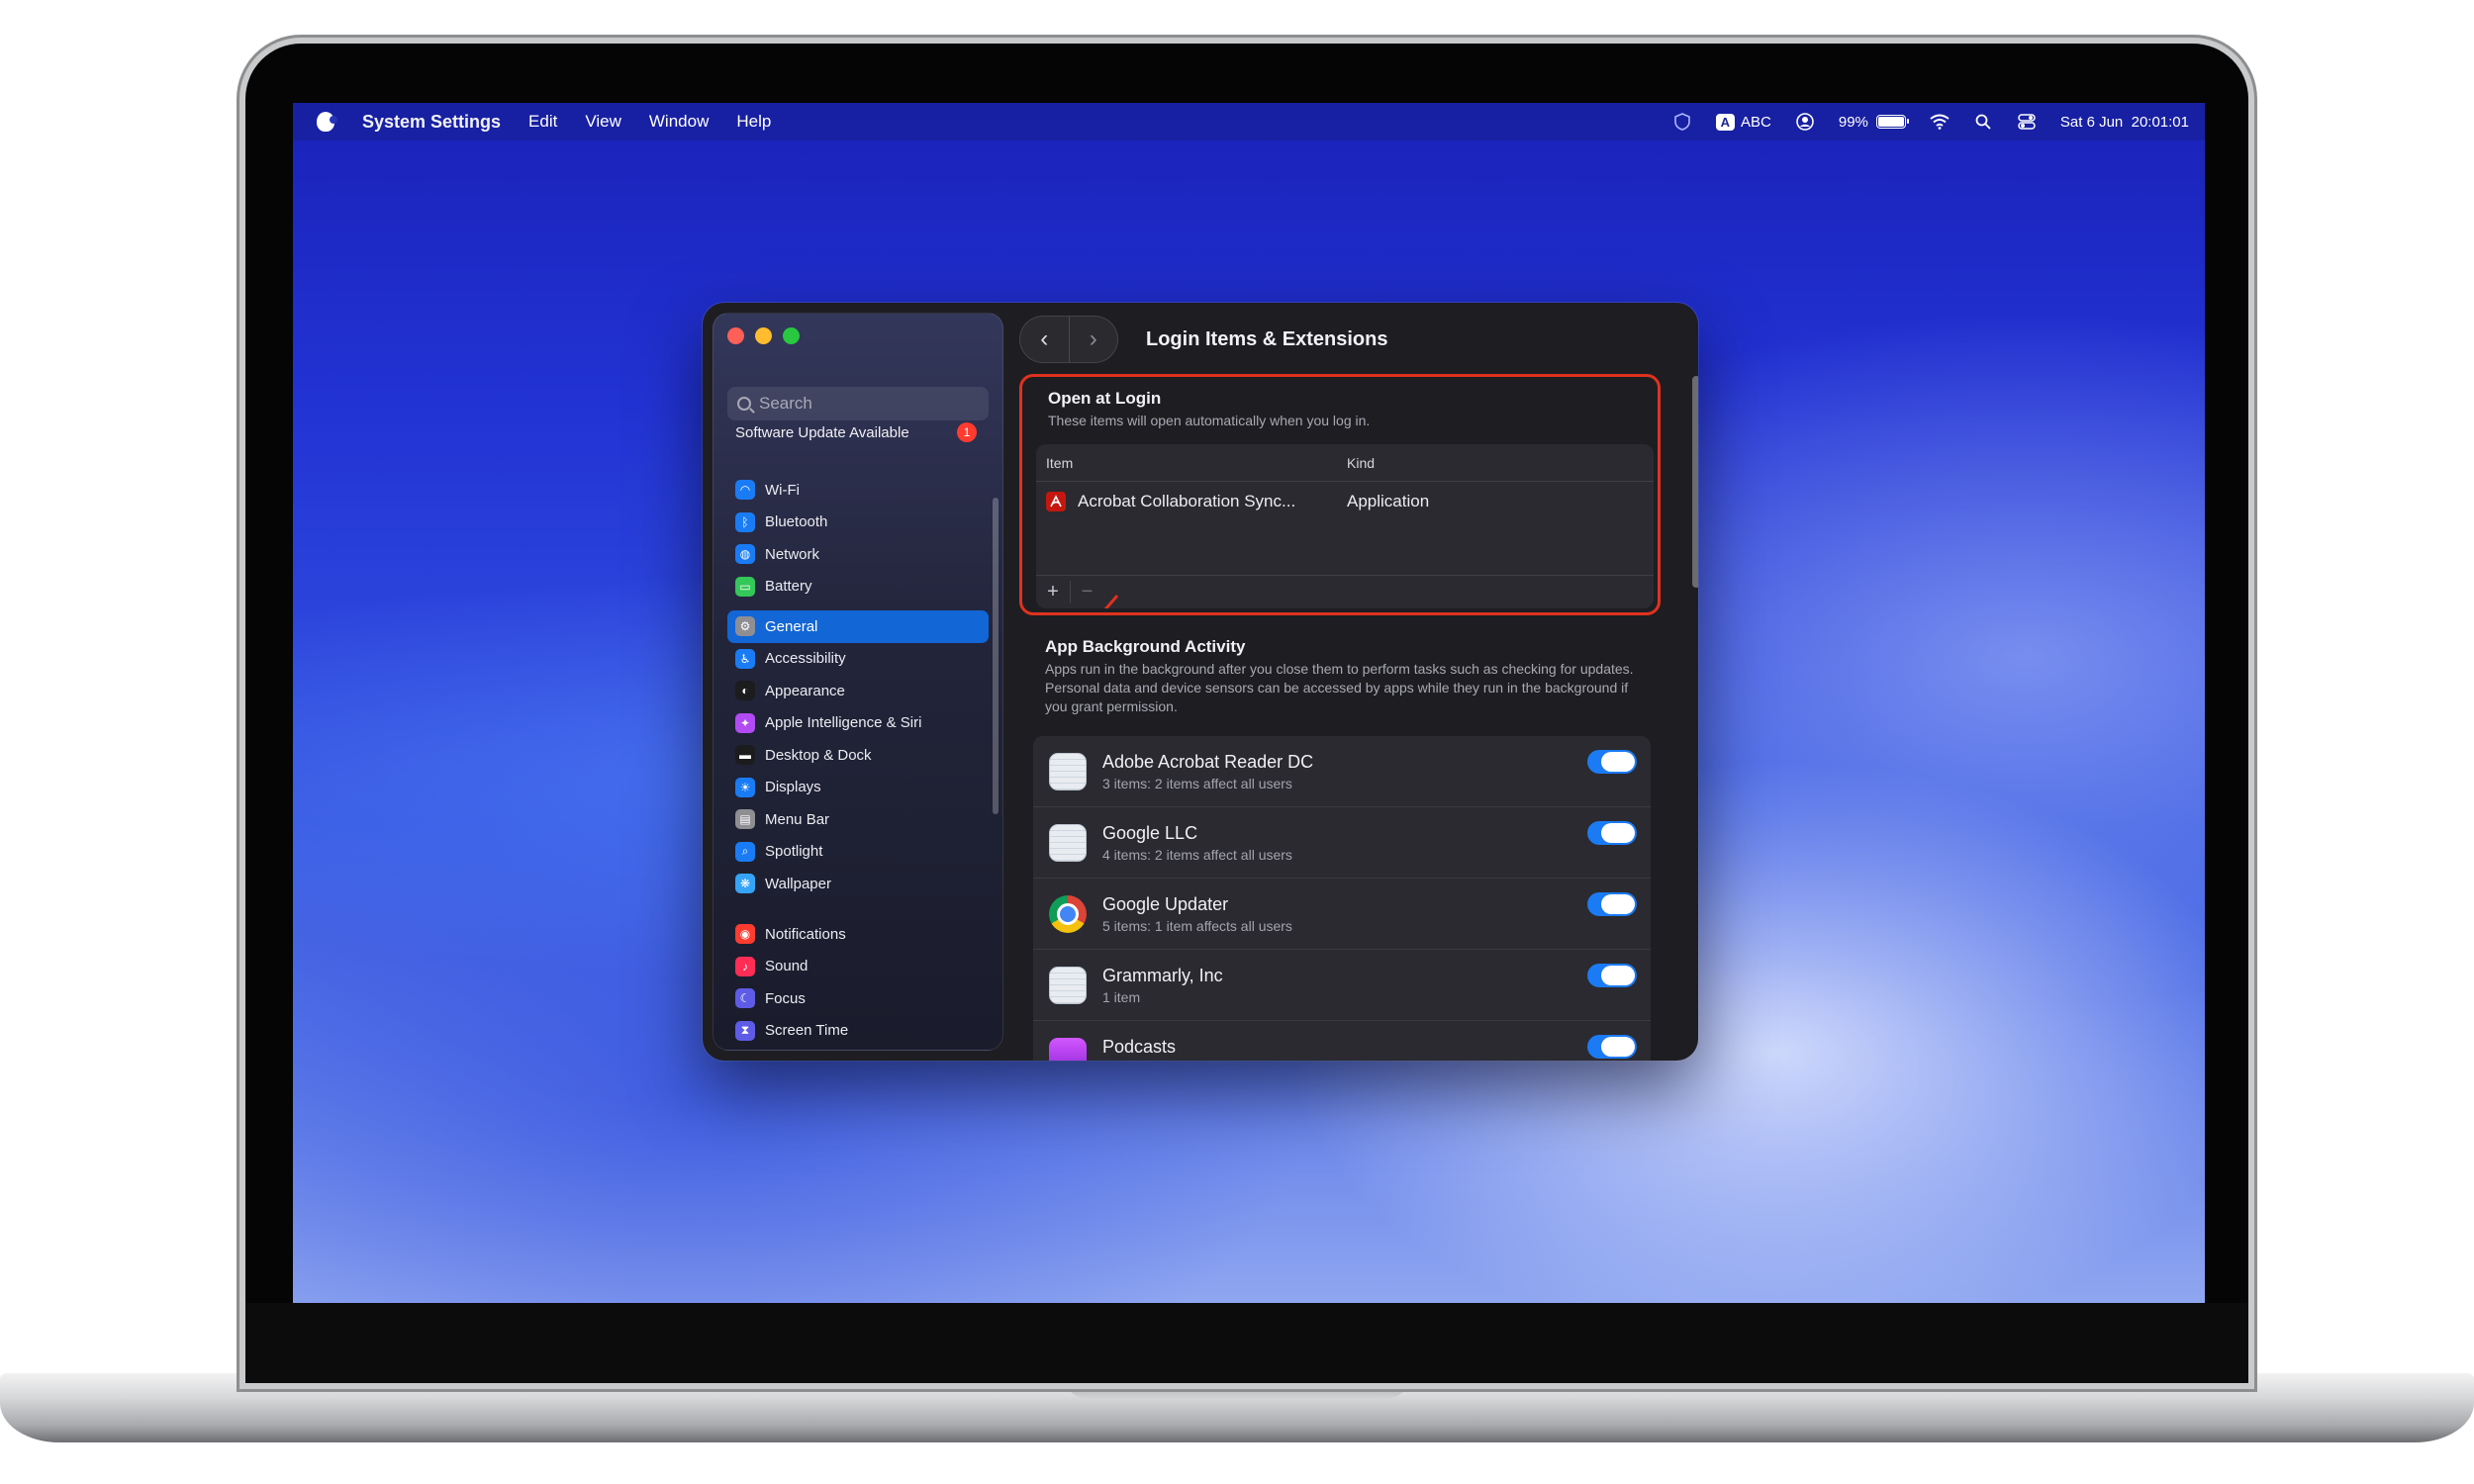  What do you see at coordinates (327, 122) in the screenshot?
I see `apple-menu-icon` at bounding box center [327, 122].